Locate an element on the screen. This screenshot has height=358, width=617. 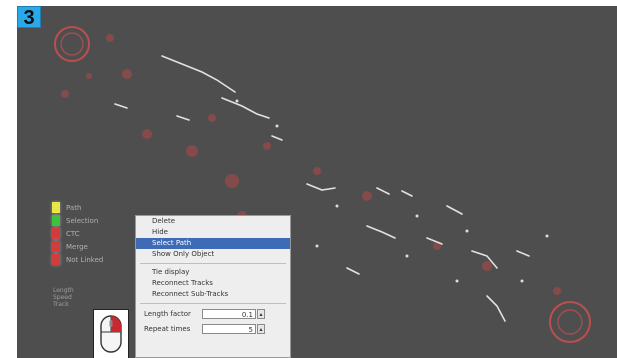
track-legend: Path Selection CTC Merge Not Linked is located at coordinates (87, 233).